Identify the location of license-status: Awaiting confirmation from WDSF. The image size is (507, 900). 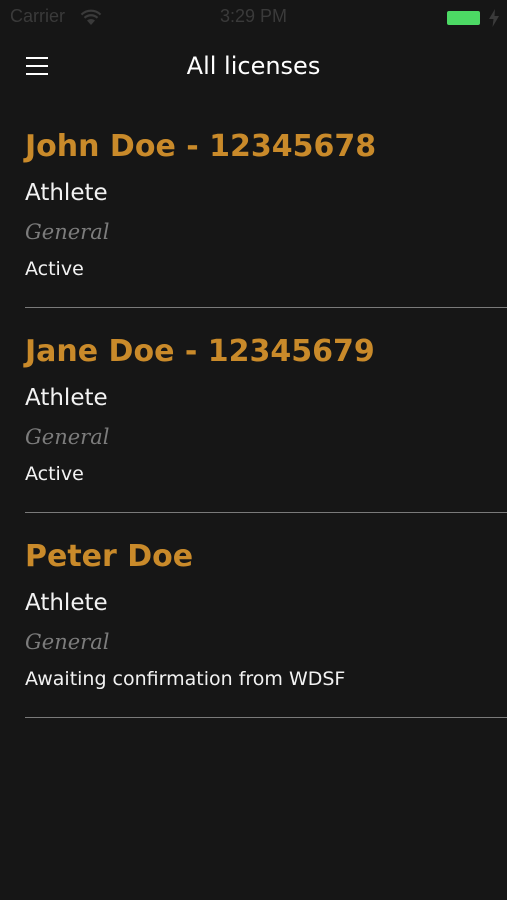
(185, 679).